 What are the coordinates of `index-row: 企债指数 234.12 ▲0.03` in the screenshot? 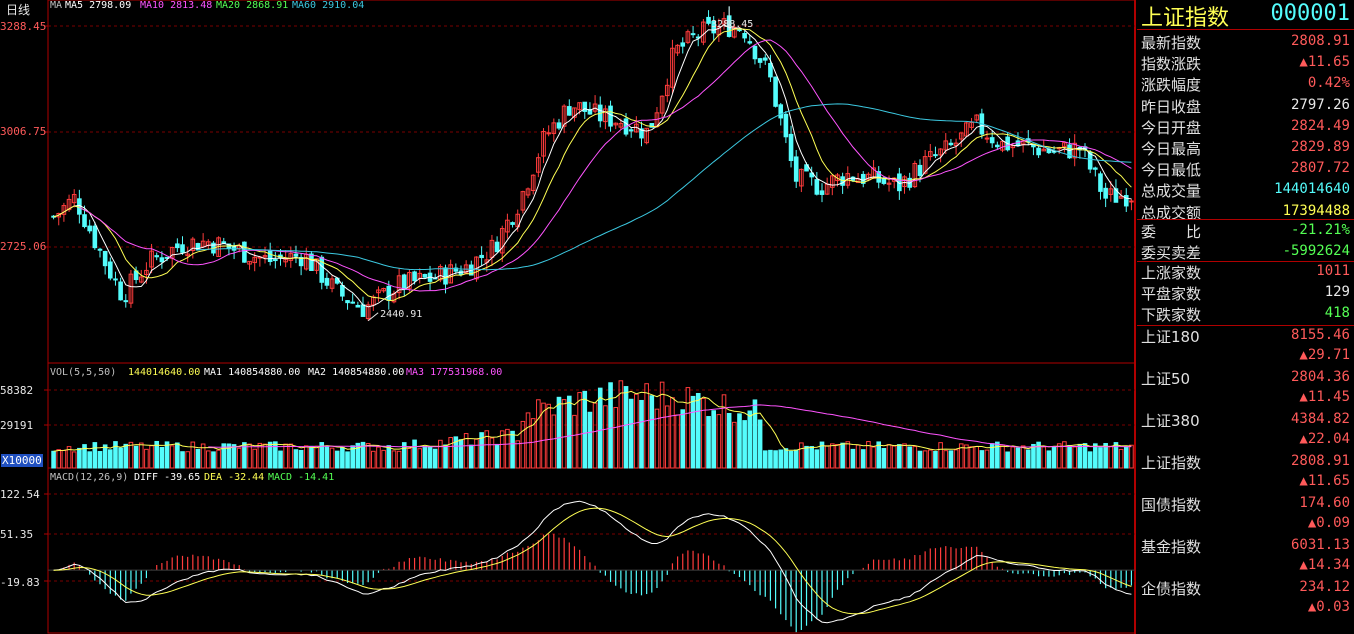 It's located at (1245, 598).